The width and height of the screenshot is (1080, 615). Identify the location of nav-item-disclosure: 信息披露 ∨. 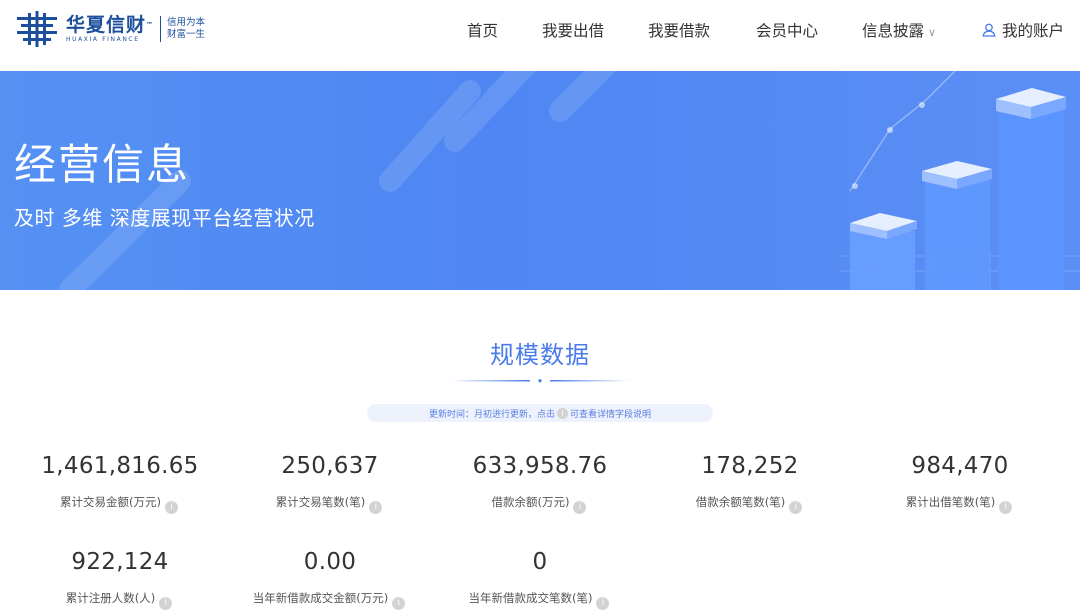
(899, 30).